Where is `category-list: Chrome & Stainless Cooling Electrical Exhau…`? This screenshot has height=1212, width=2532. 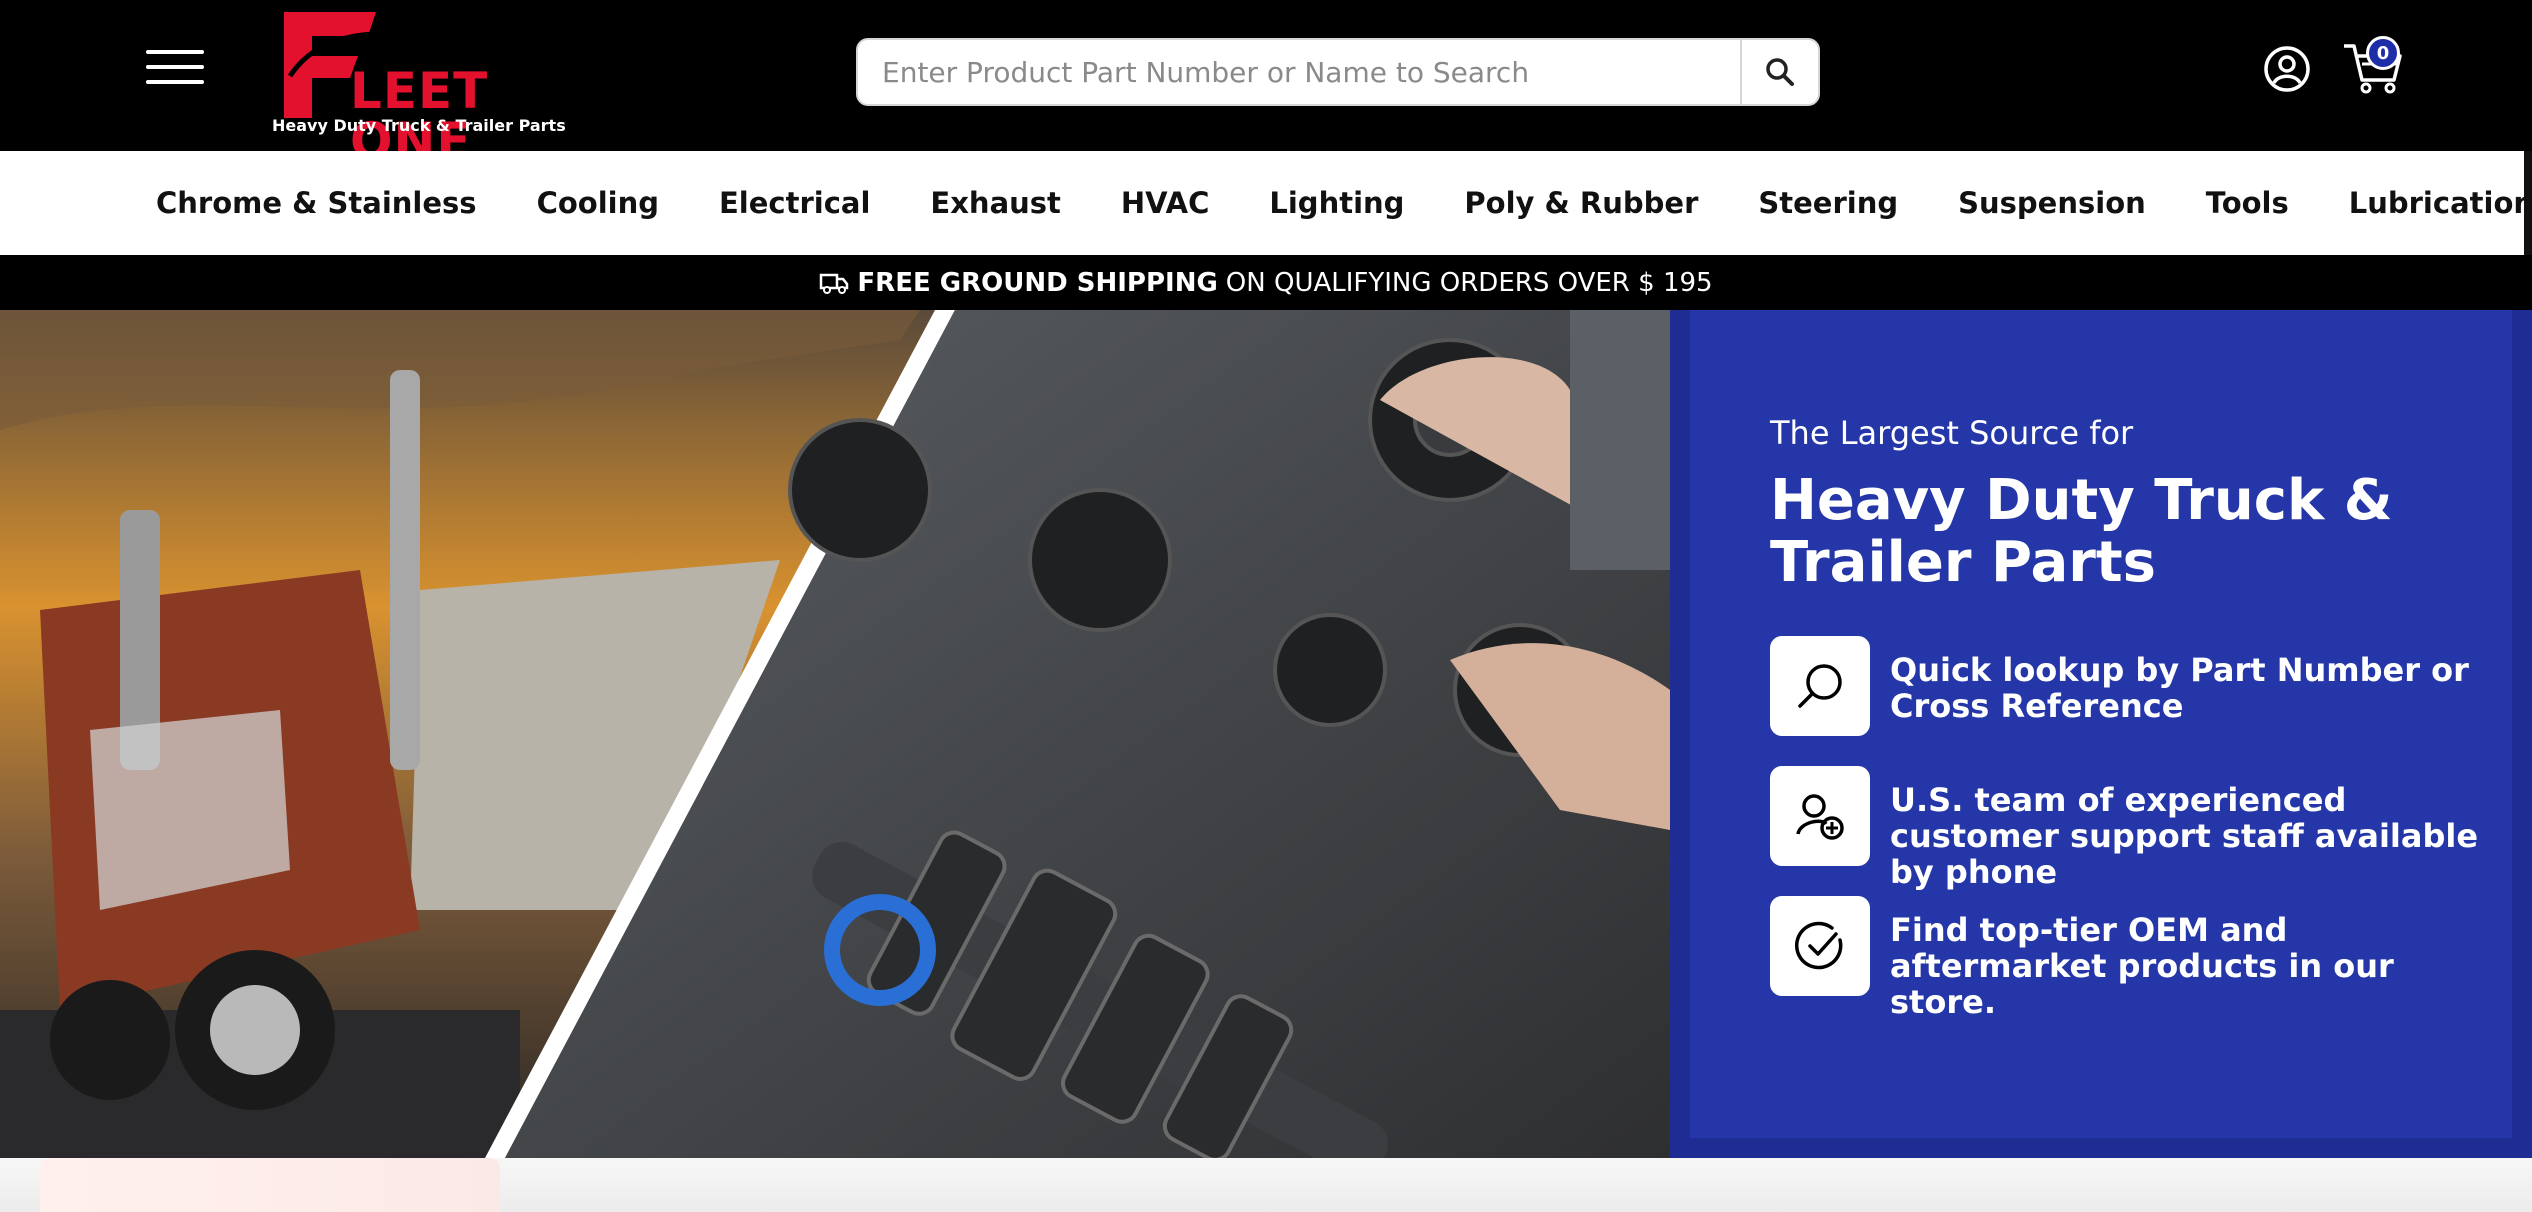
category-list: Chrome & Stainless Cooling Electrical Exhau… is located at coordinates (1344, 203).